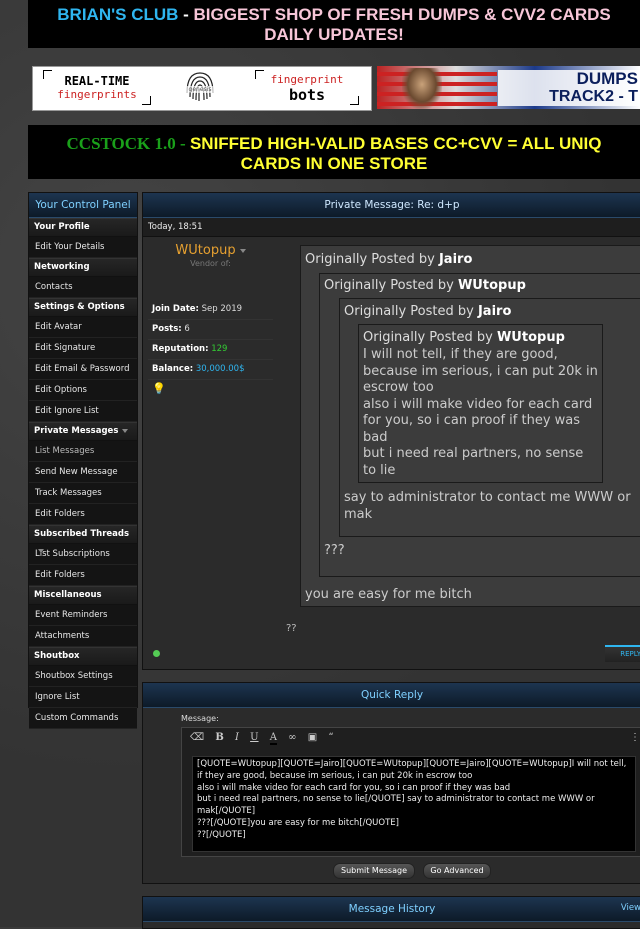 The height and width of the screenshot is (929, 640). I want to click on panel-title: Private Message: Re: d+p, so click(391, 205).